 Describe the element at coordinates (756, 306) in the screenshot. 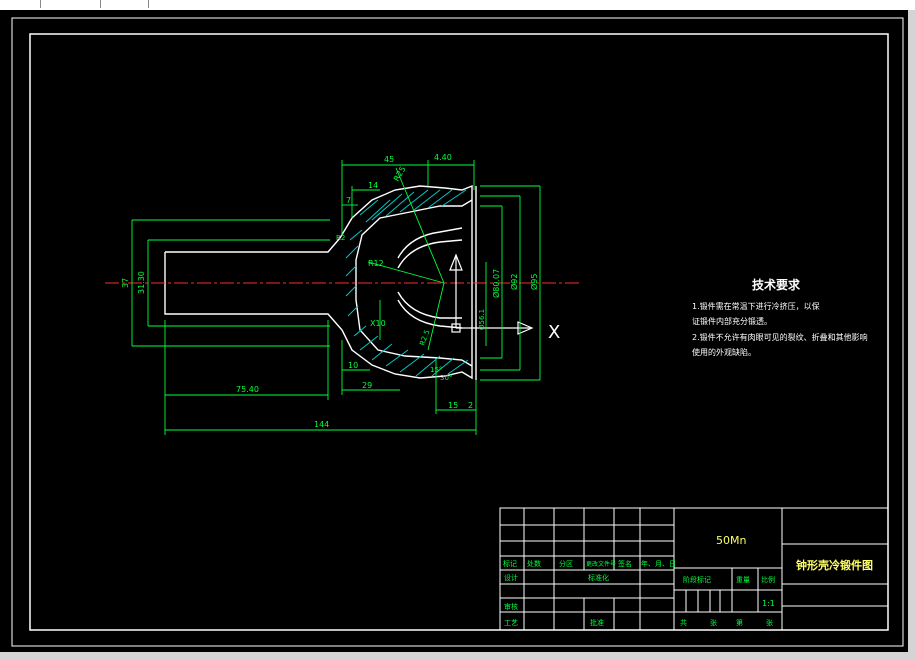

I see `notes-line-1: 1.锻件需在常温下进行冷挤压，以保` at that location.